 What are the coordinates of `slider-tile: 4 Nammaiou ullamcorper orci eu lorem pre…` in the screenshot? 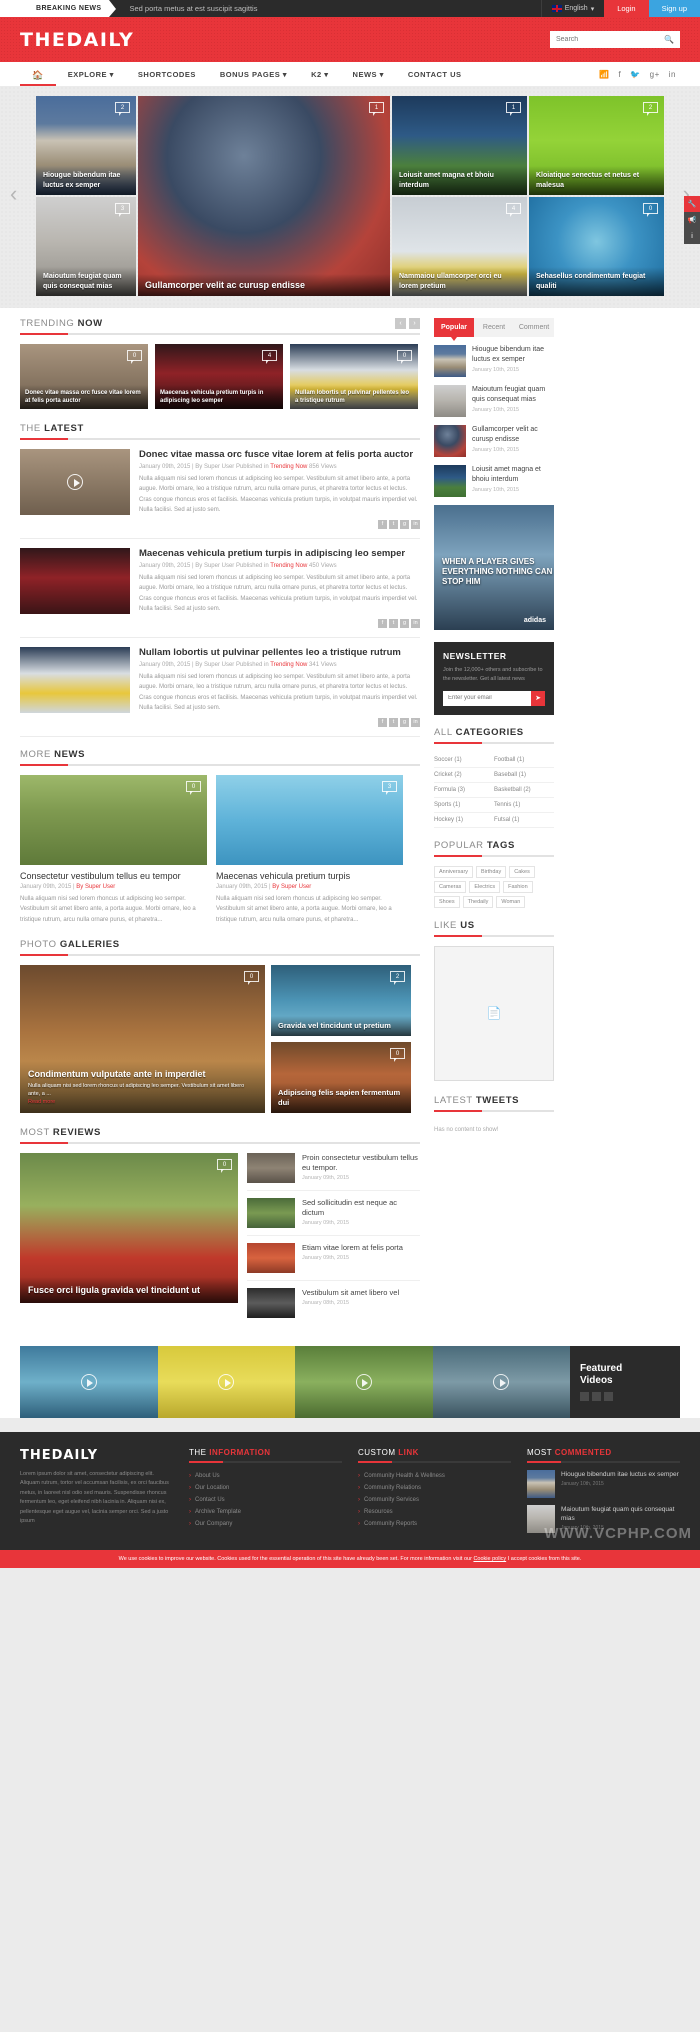 It's located at (459, 246).